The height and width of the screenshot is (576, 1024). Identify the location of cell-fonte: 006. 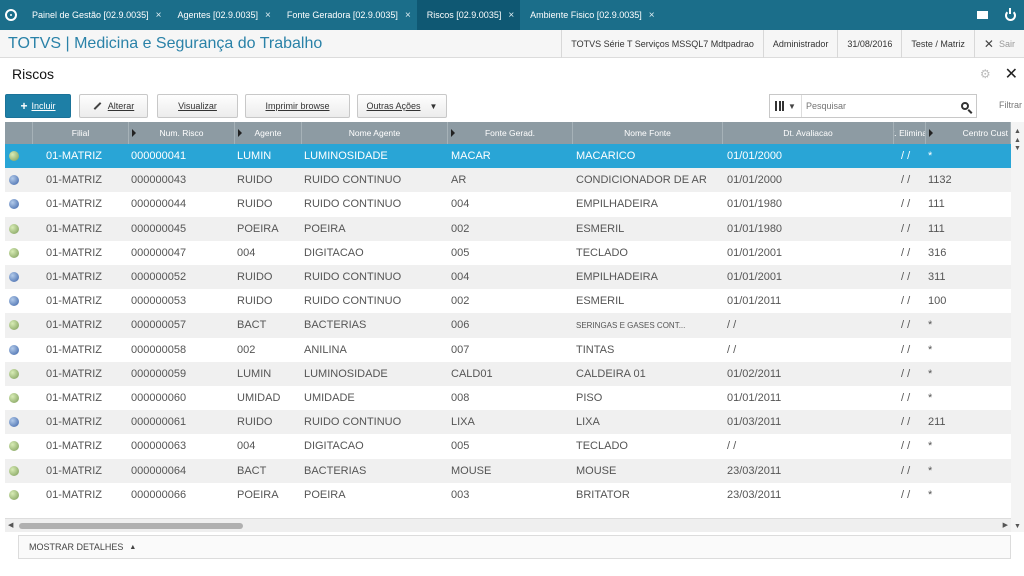
(460, 325).